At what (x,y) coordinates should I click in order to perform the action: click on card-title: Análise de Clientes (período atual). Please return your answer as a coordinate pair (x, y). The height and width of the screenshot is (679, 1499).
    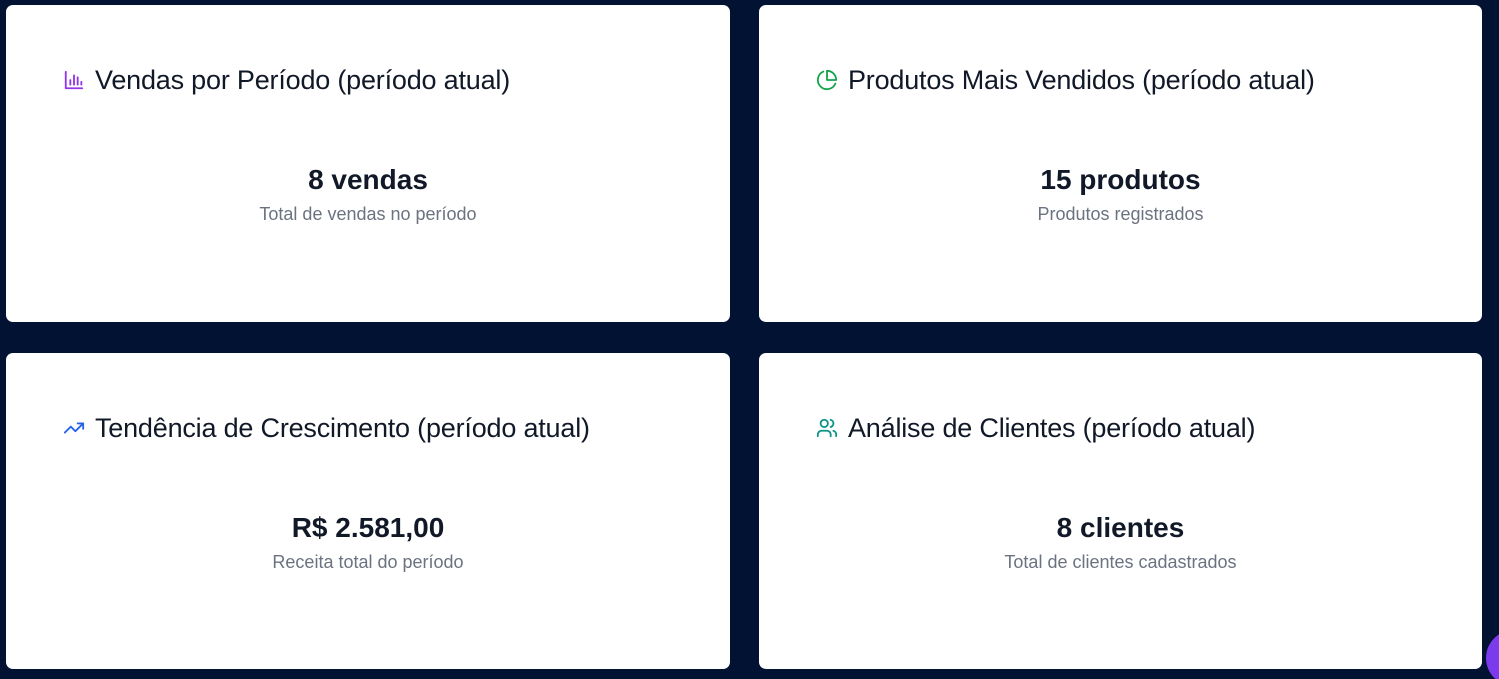
    Looking at the image, I should click on (1052, 427).